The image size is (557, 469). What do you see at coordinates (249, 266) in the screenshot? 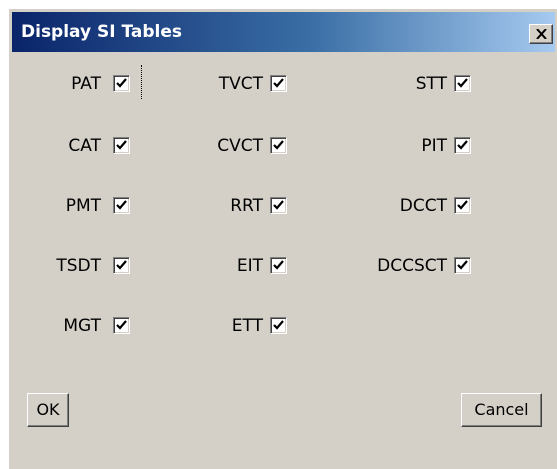
I see `eit-label: EIT` at bounding box center [249, 266].